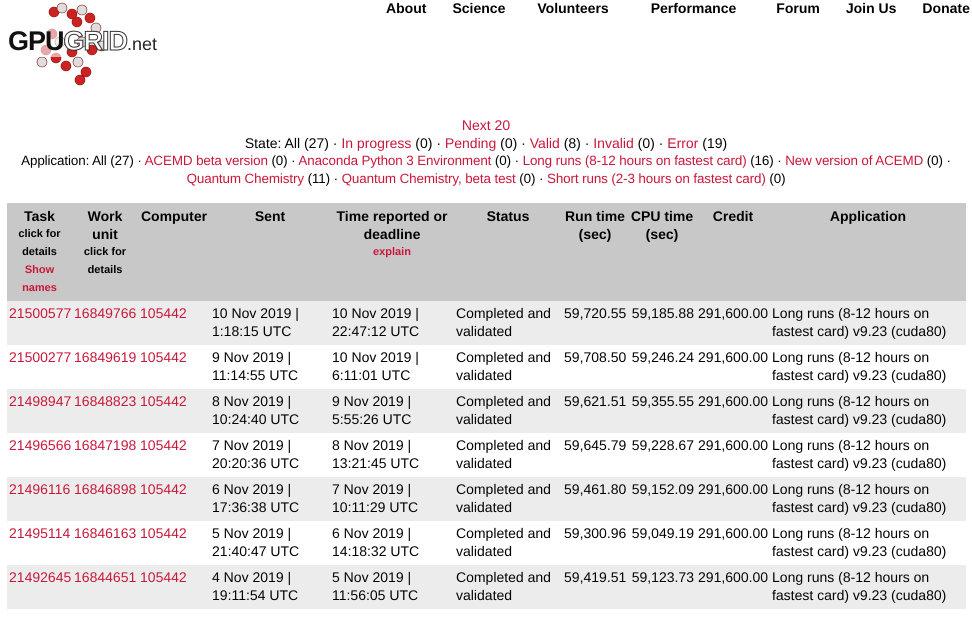  What do you see at coordinates (39, 279) in the screenshot?
I see `header-link: Show names` at bounding box center [39, 279].